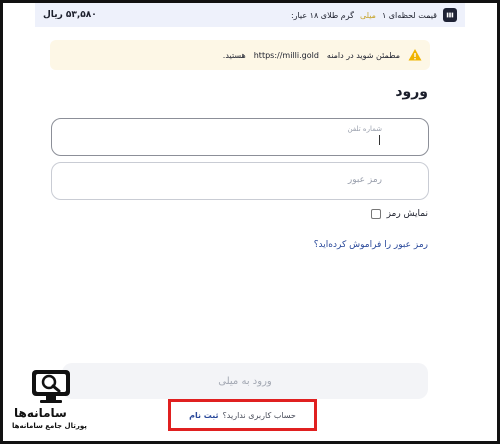 The width and height of the screenshot is (500, 444). Describe the element at coordinates (415, 55) in the screenshot. I see `warning-icon` at that location.